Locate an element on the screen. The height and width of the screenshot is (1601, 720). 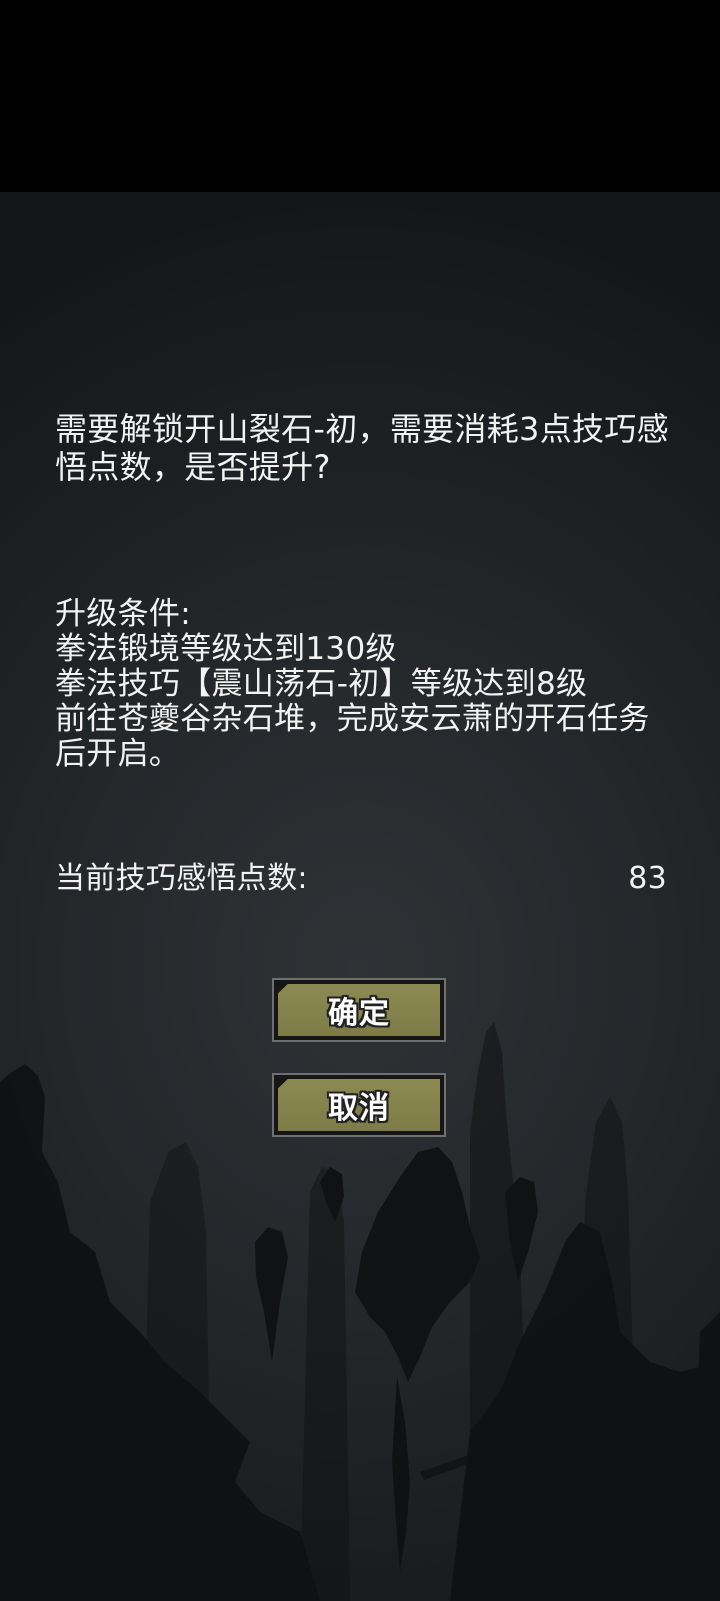
unlock-question-text: 需要解锁开山裂石-初，需要消耗3点技巧感悟点数，是否提升? is located at coordinates (362, 448).